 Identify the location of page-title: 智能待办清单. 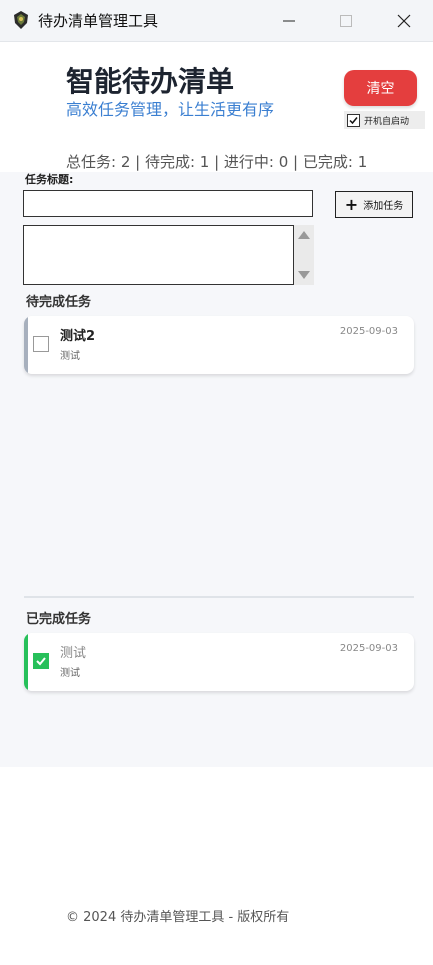
(150, 81).